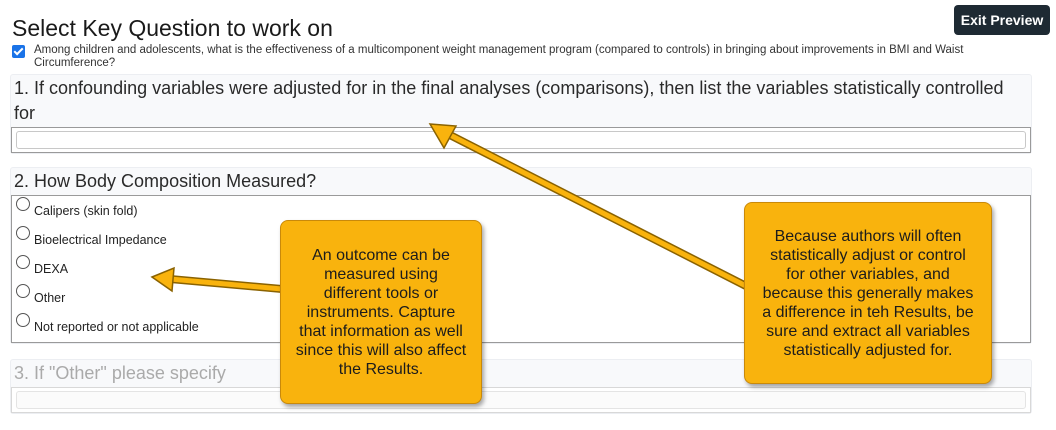 The height and width of the screenshot is (430, 1056). I want to click on arrow-to-body-composition, so click(218, 279).